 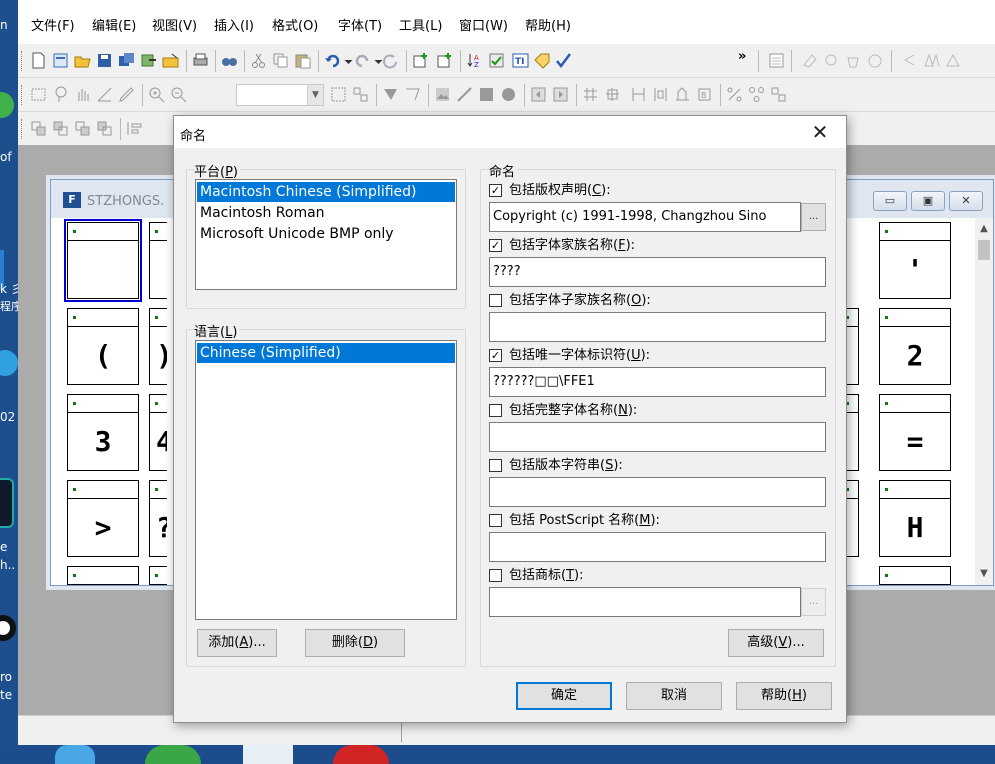 I want to click on next-glyph-icon, so click(x=560, y=94).